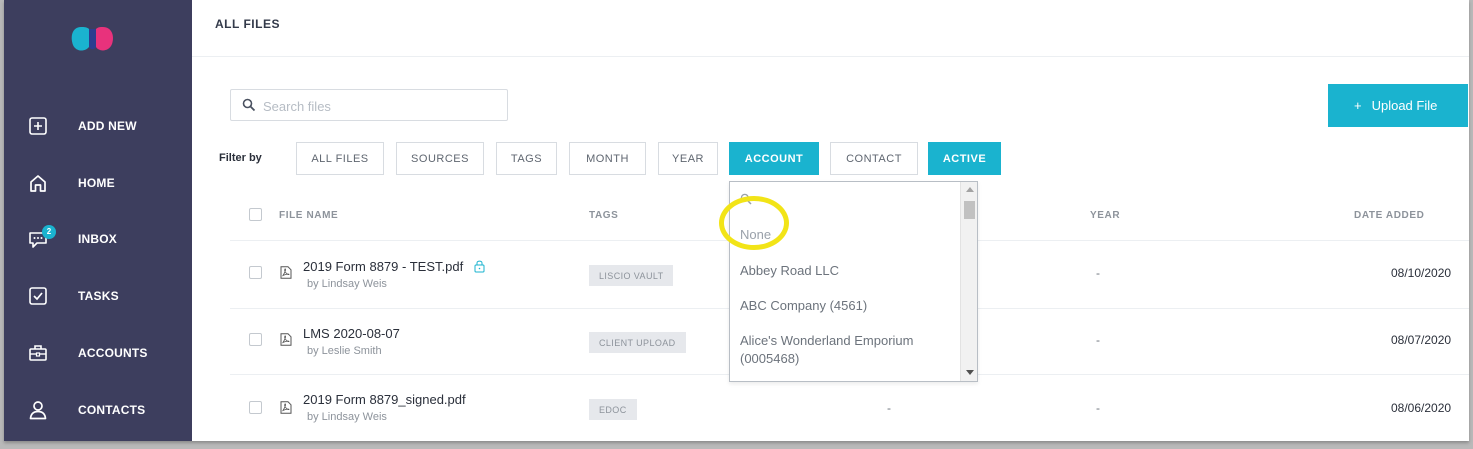 This screenshot has height=449, width=1473. What do you see at coordinates (969, 210) in the screenshot?
I see `scrollbar-thumb` at bounding box center [969, 210].